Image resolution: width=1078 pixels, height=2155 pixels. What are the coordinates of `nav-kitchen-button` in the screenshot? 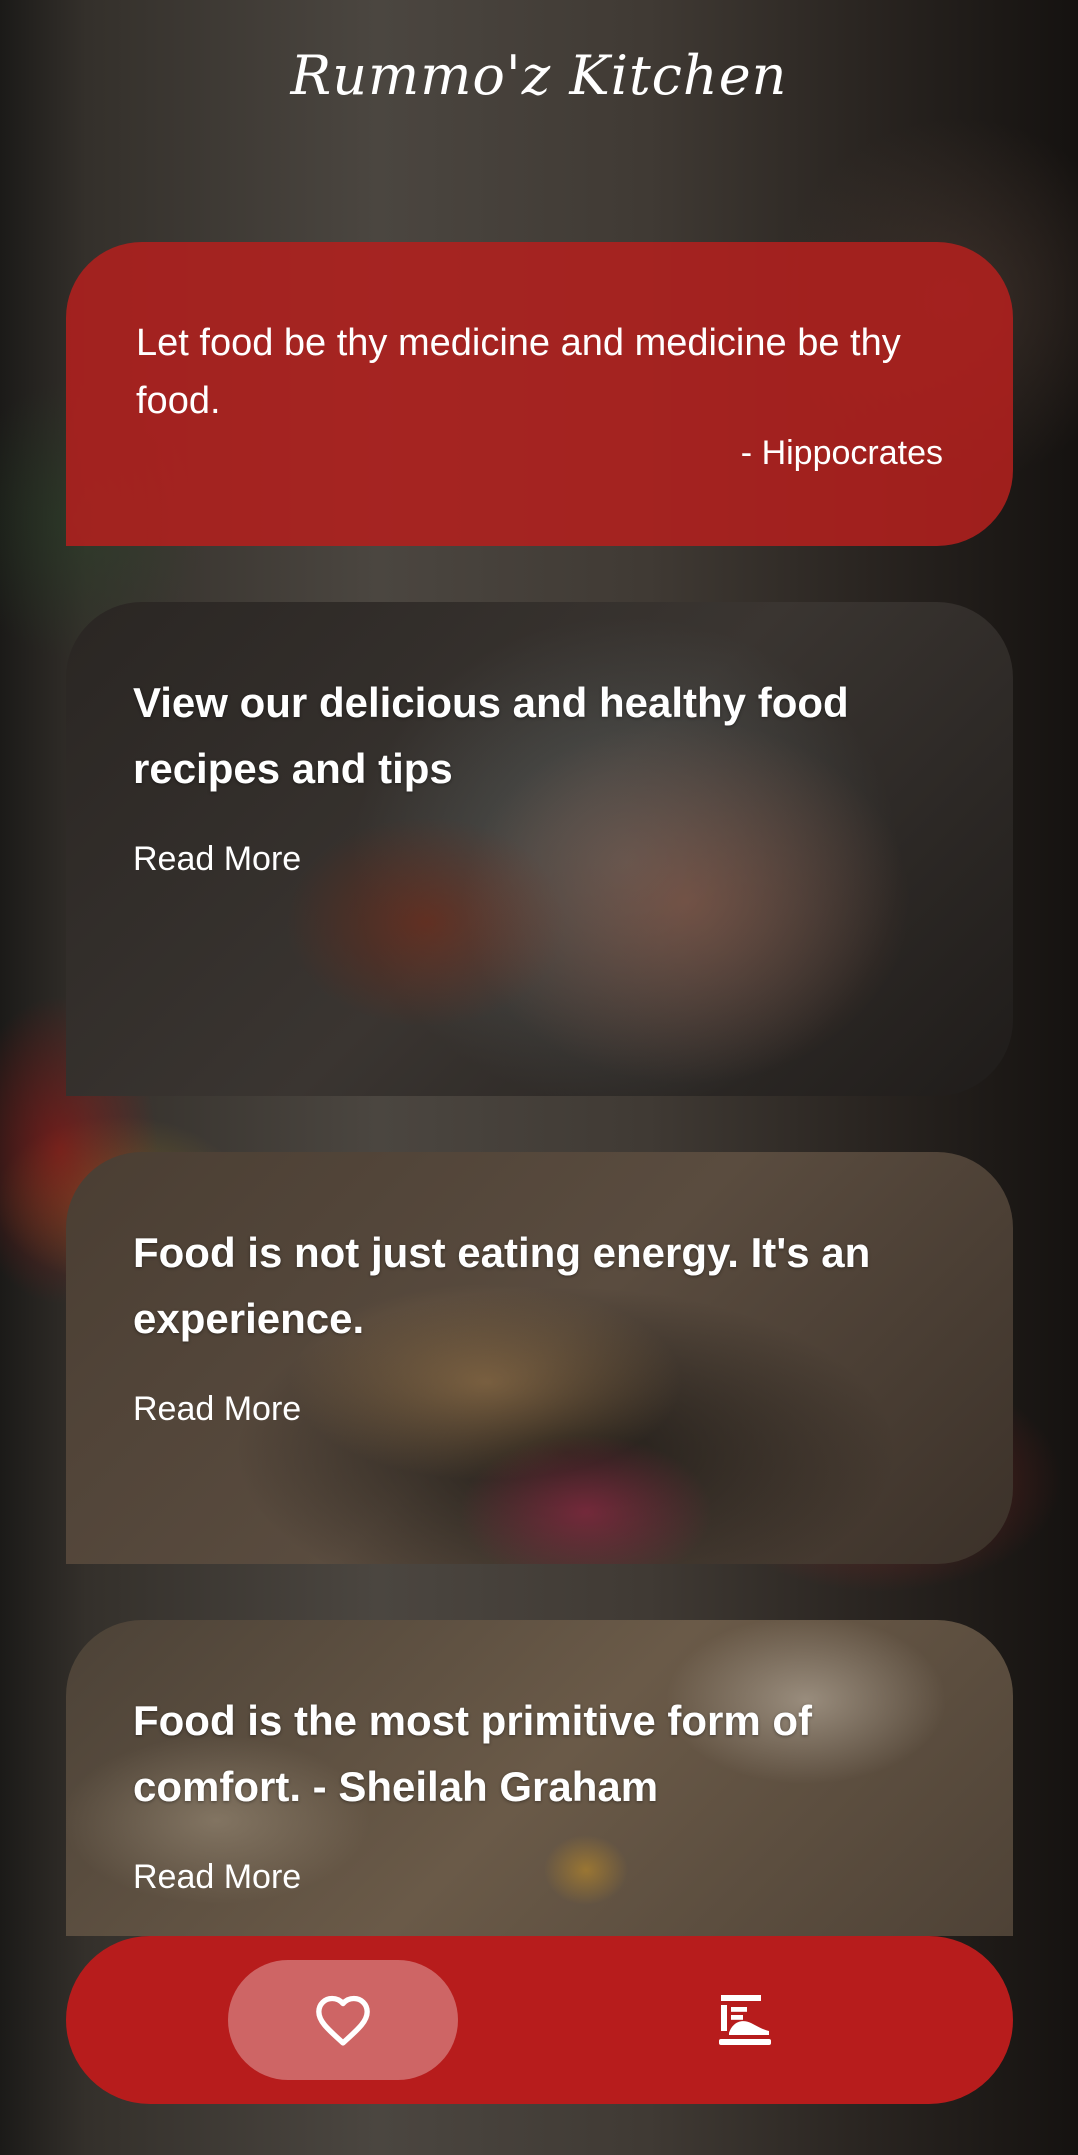 It's located at (745, 2020).